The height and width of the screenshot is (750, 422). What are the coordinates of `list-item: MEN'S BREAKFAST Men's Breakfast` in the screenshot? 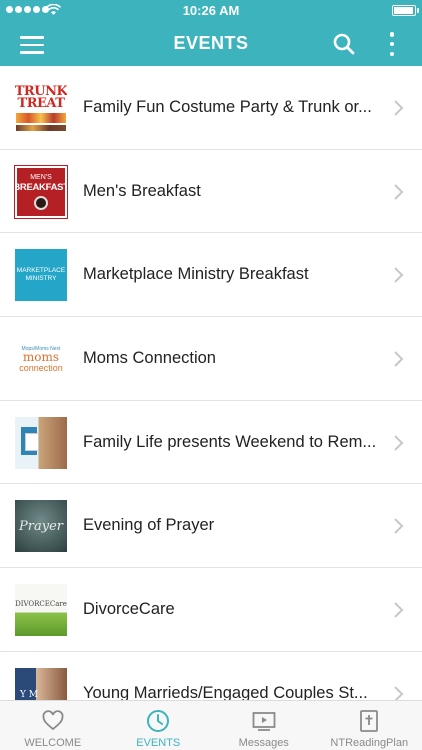 It's located at (211, 192).